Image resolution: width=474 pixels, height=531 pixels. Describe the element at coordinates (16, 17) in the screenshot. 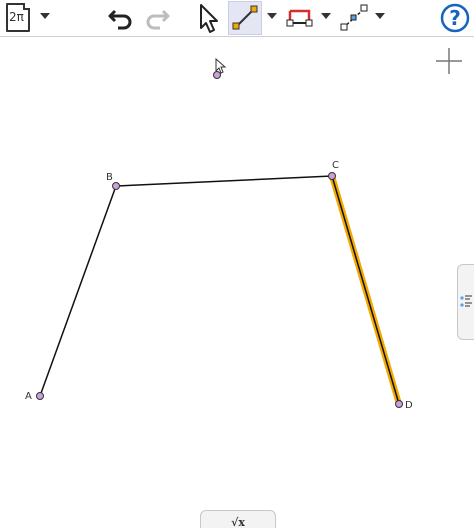

I see `file-menu-label: 2π` at that location.